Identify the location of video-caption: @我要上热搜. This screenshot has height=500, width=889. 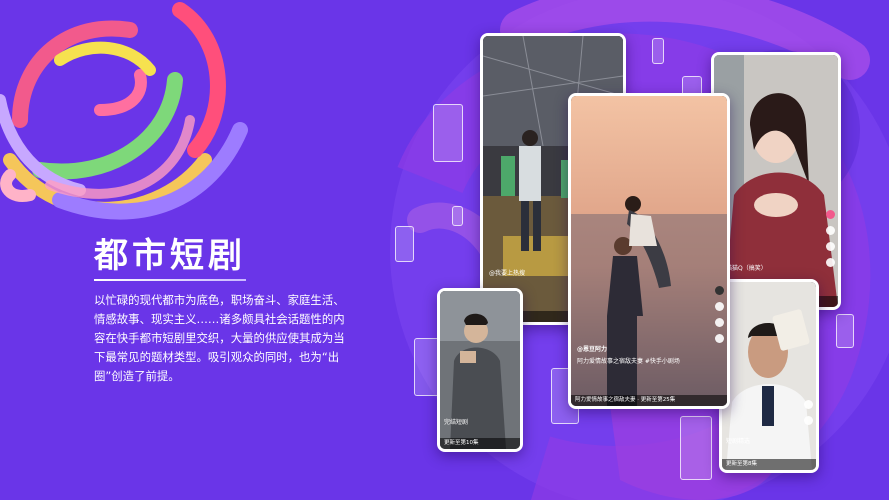
(507, 273).